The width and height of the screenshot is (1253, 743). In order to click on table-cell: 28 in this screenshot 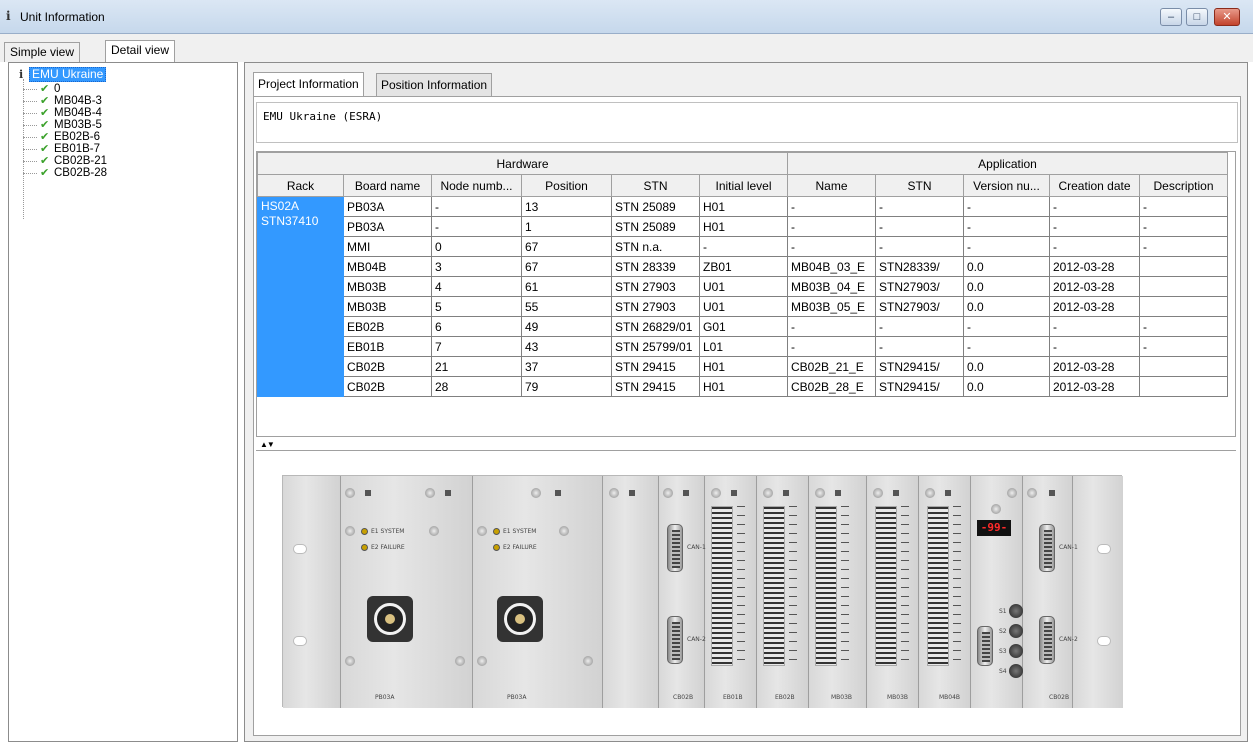, I will do `click(476, 386)`.